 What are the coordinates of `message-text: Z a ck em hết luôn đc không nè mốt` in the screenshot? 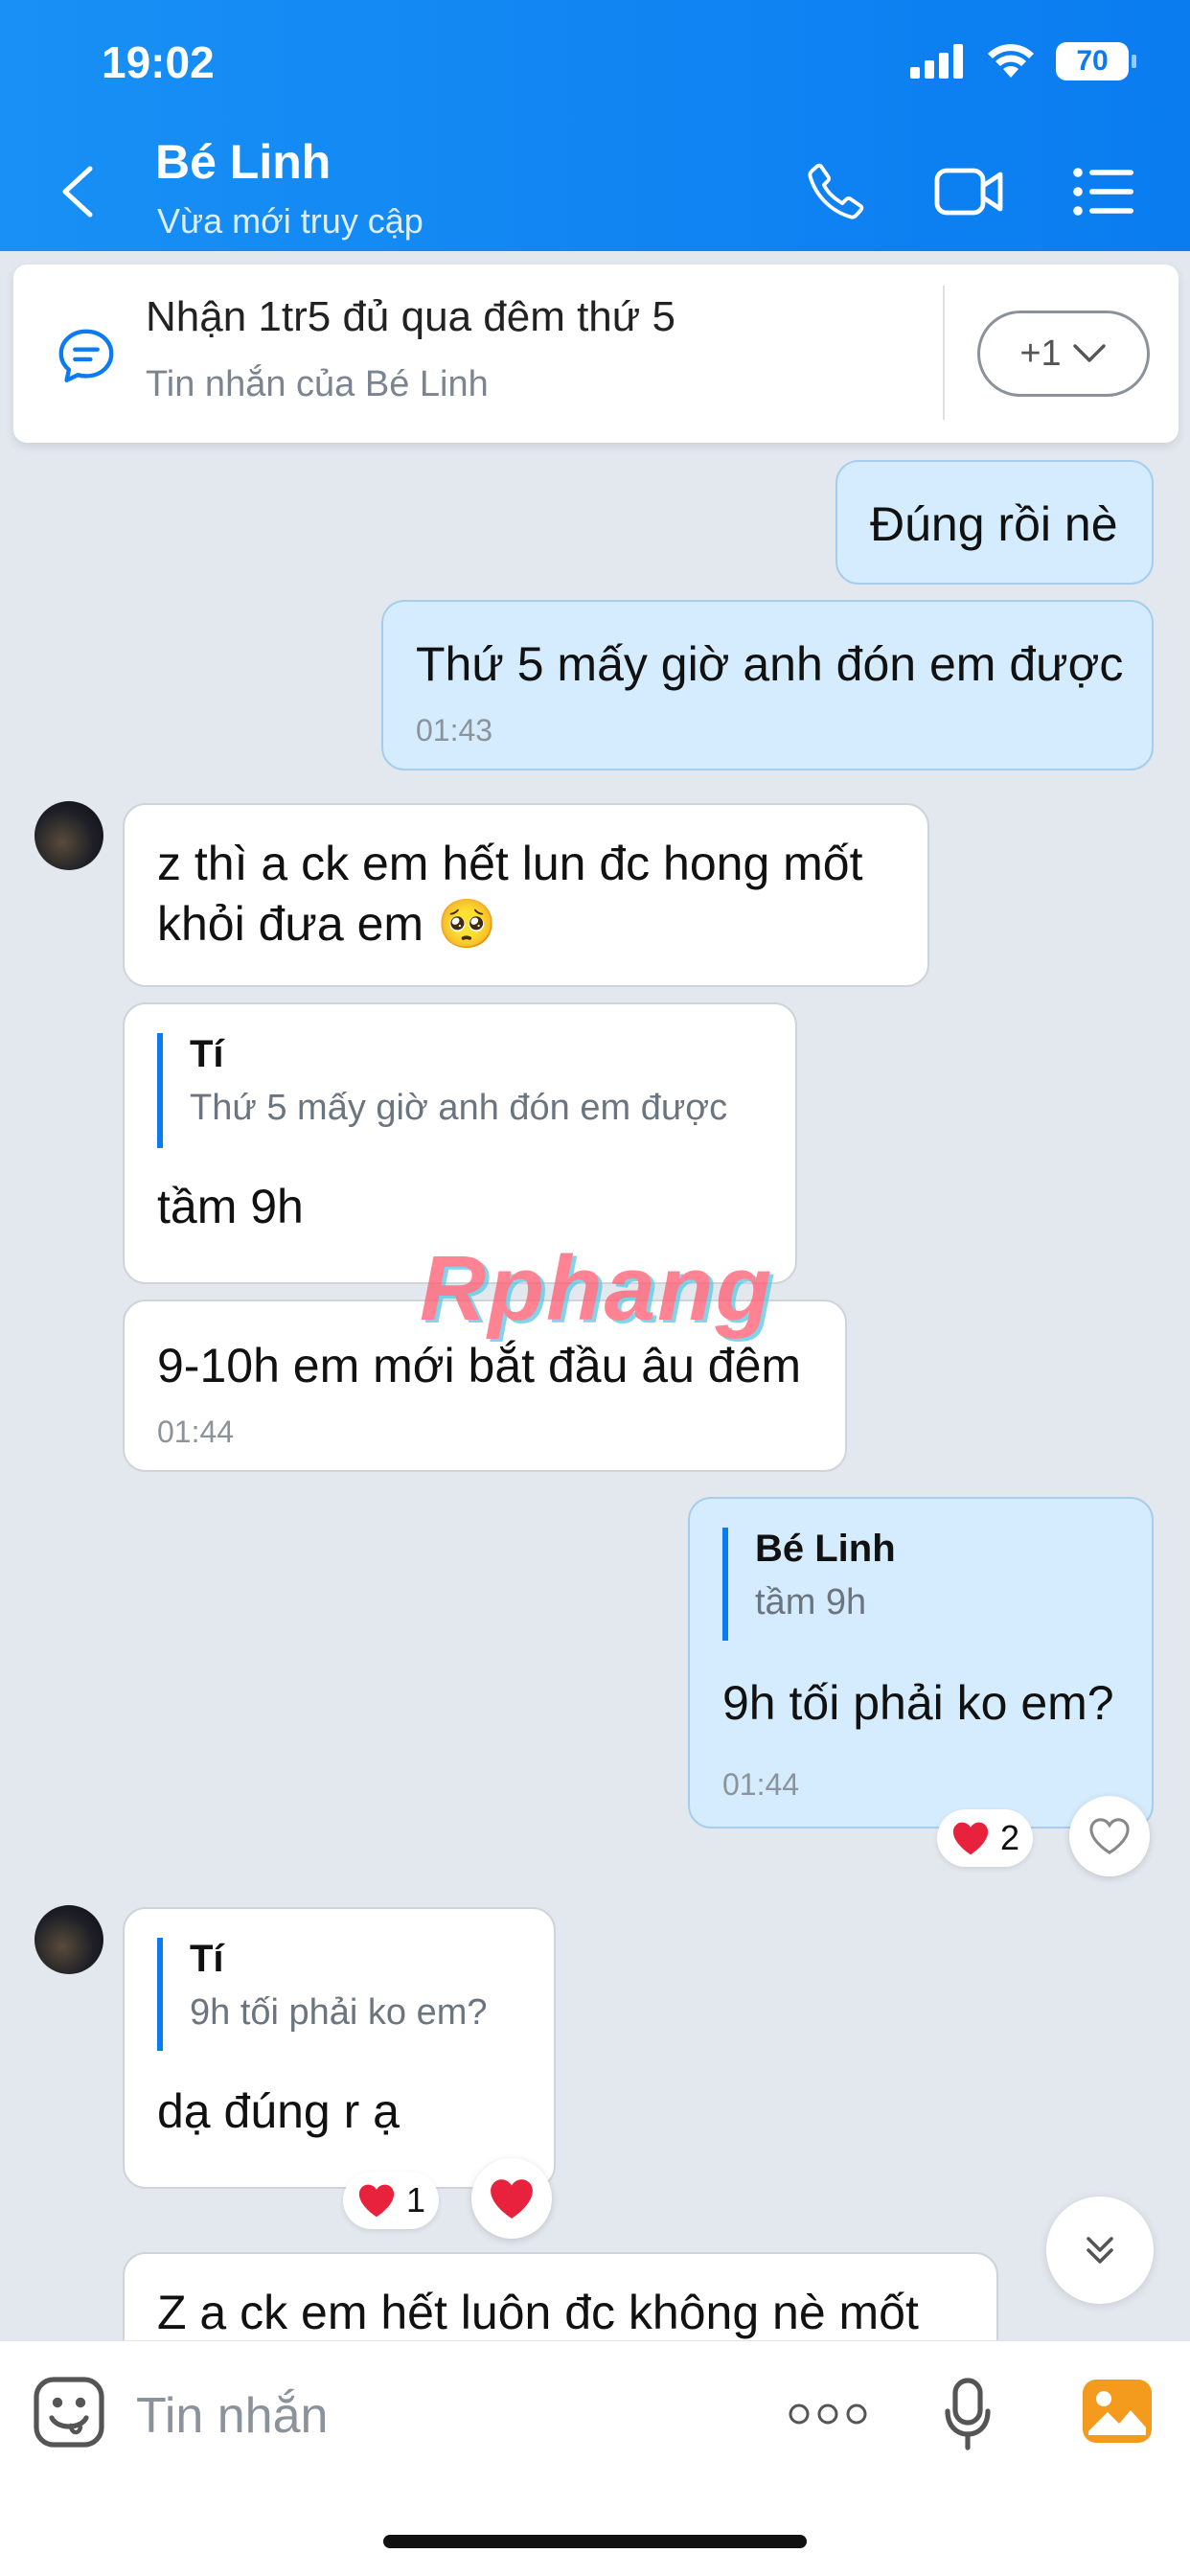 It's located at (538, 2312).